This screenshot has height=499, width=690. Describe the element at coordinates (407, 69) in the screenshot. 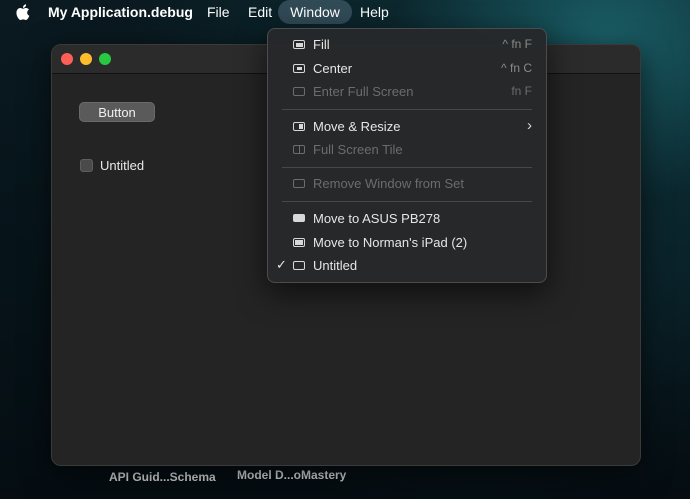

I see `menu-item-center: Center ^ fn C` at that location.